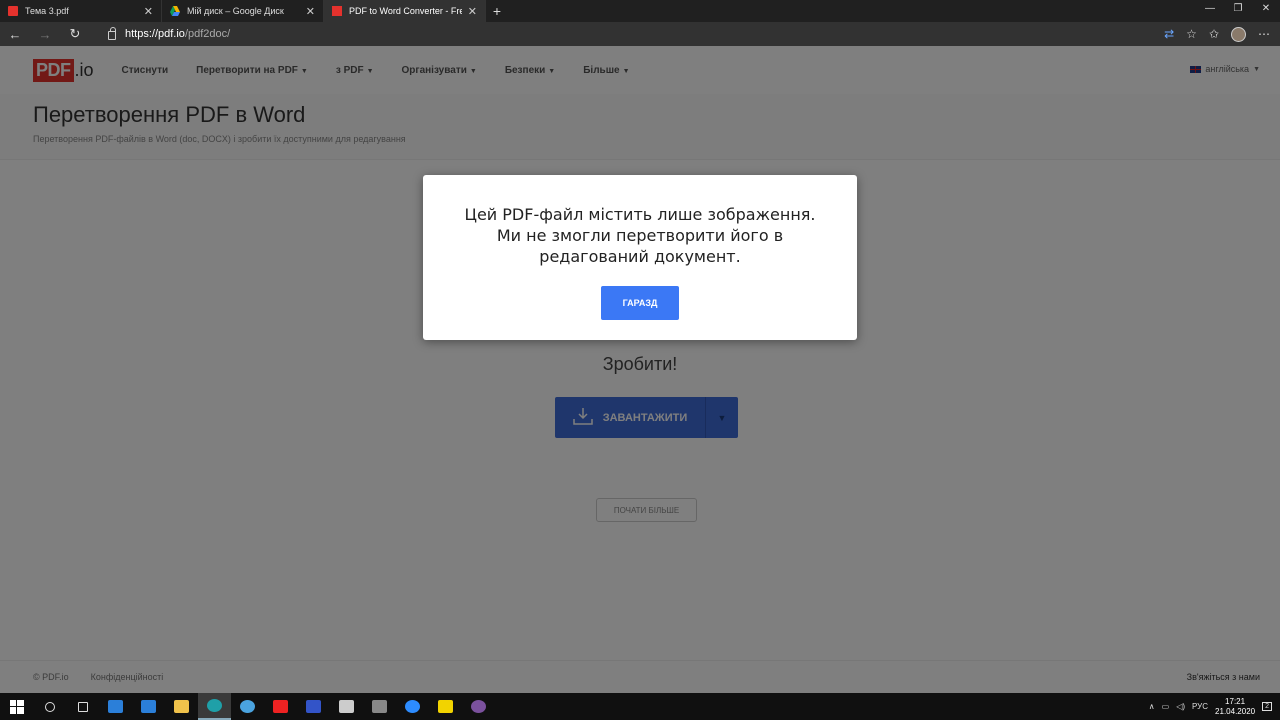 The width and height of the screenshot is (1280, 720). What do you see at coordinates (412, 706) in the screenshot?
I see `zoom-icon` at bounding box center [412, 706].